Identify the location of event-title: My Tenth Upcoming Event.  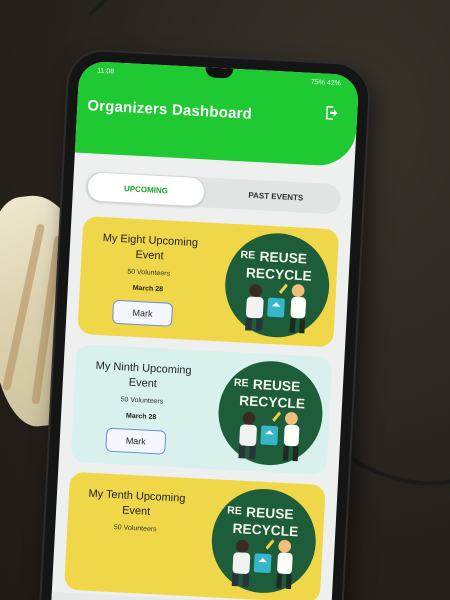
(137, 503).